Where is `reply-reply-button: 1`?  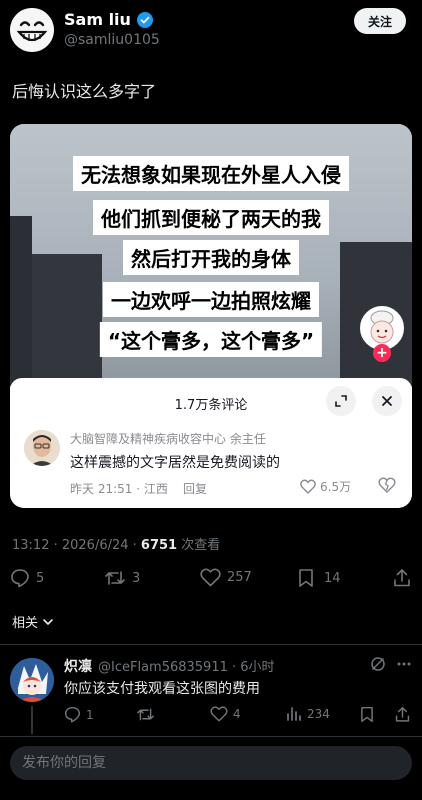
reply-reply-button: 1 is located at coordinates (79, 714).